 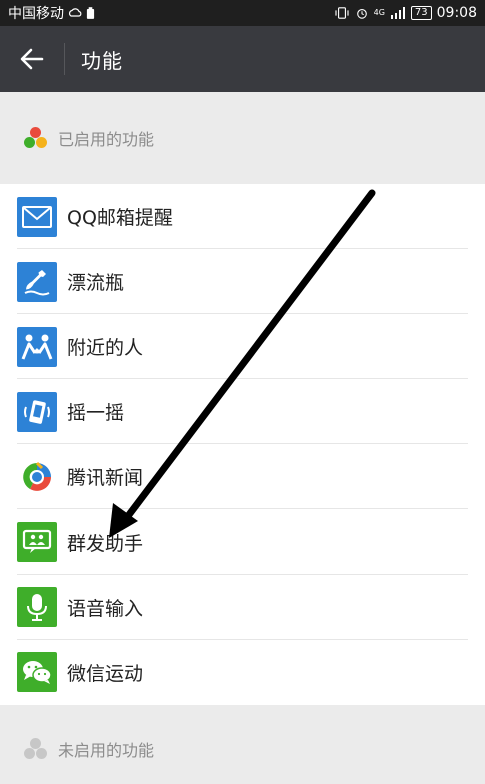 I want to click on wechat-sport-icon, so click(x=37, y=672).